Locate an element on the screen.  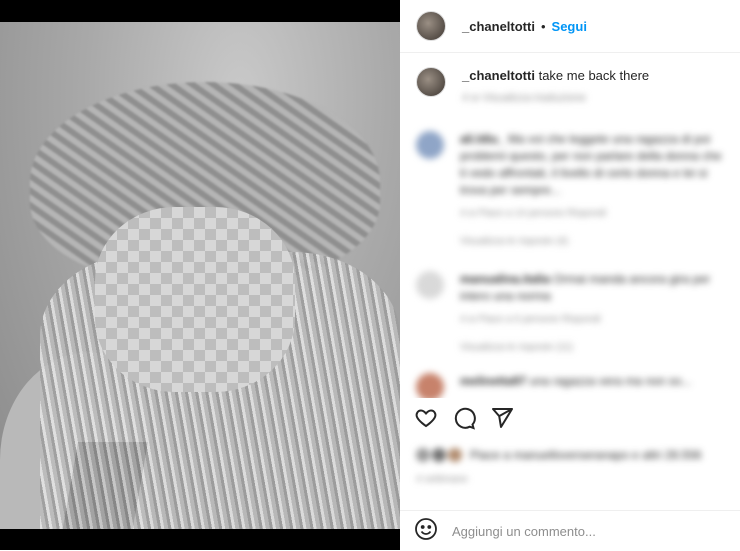
comment-meta: 4 w Piace a 14 persone Rispondi is located at coordinates (592, 213).